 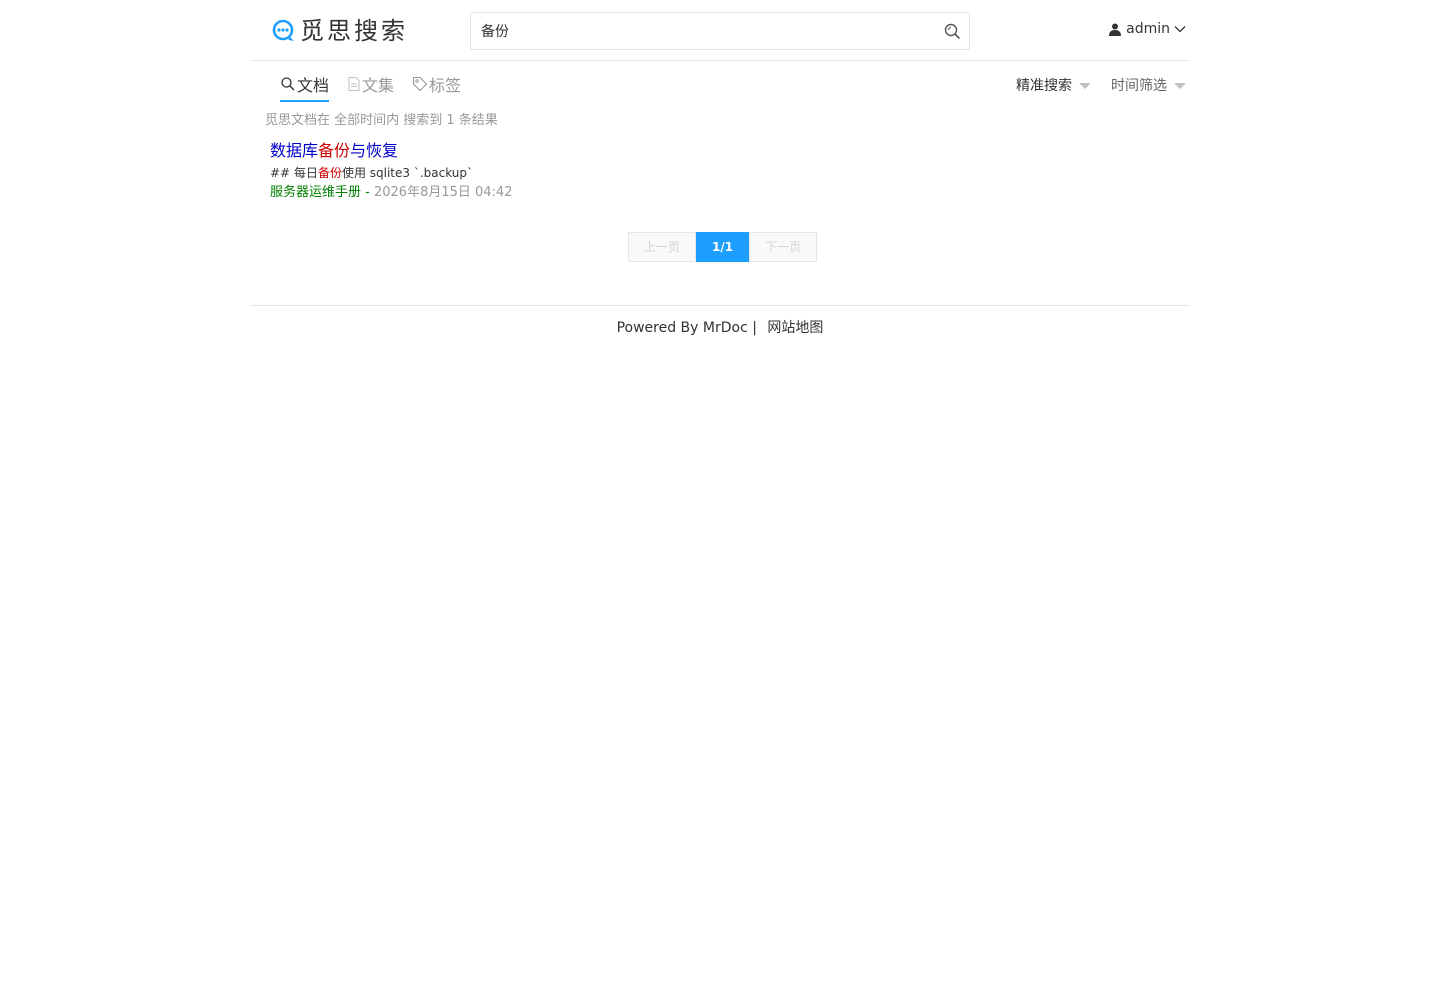 What do you see at coordinates (1180, 29) in the screenshot?
I see `chevron-down-icon` at bounding box center [1180, 29].